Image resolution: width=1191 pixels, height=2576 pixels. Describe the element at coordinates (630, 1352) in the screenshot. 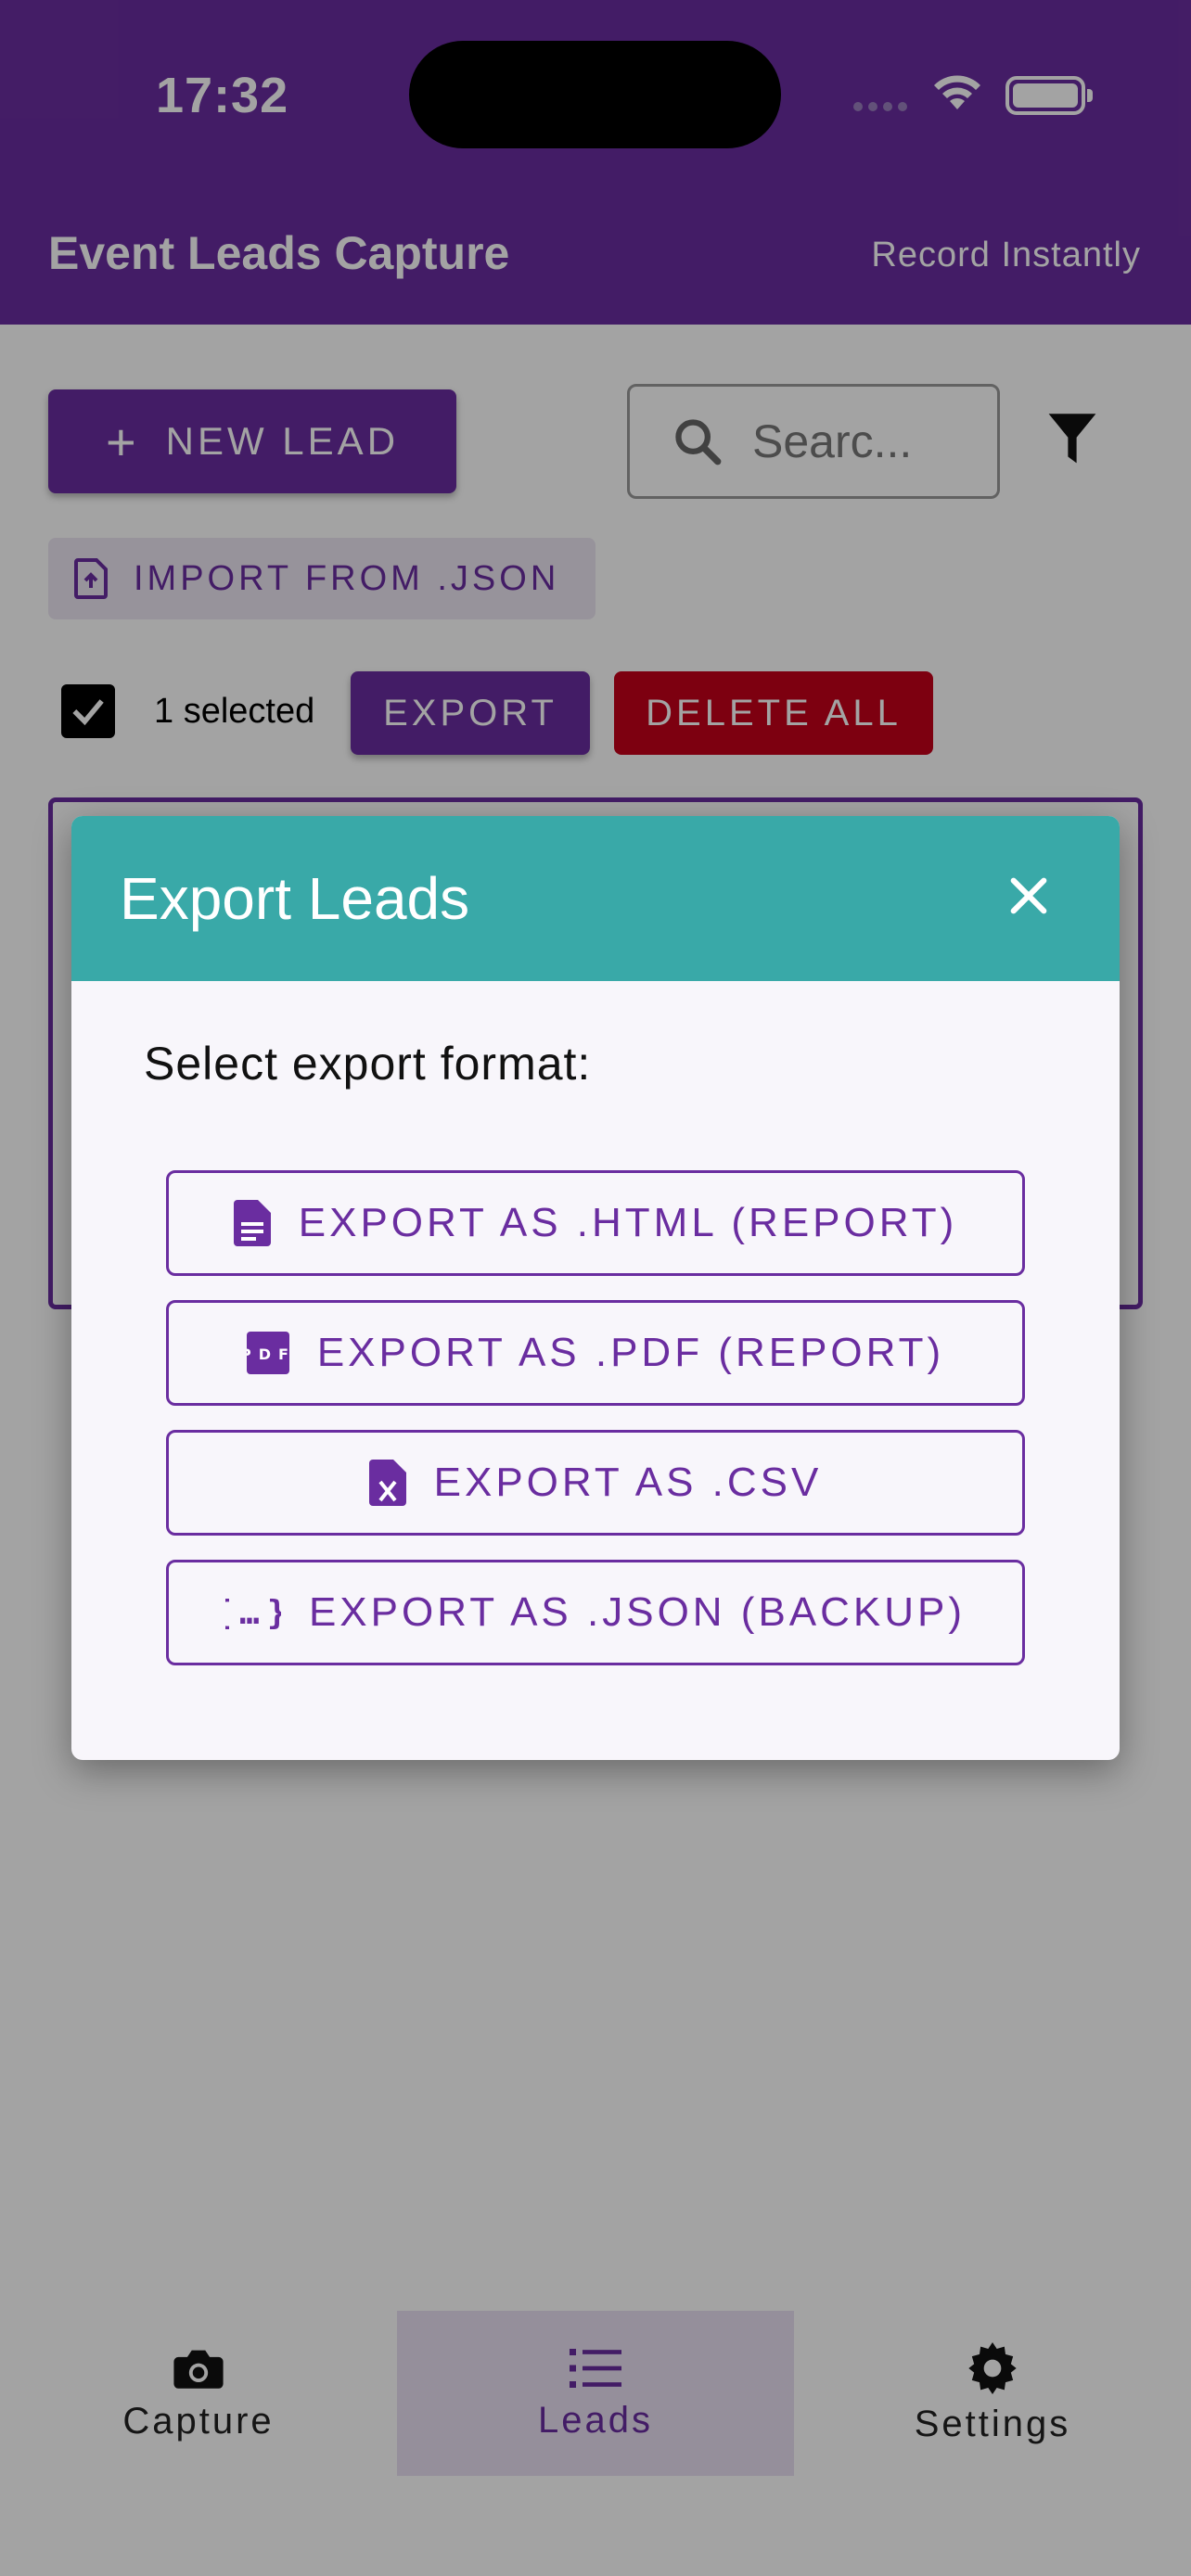

I see `export-pdf-label: EXPORT AS .PDF (REPORT)` at that location.